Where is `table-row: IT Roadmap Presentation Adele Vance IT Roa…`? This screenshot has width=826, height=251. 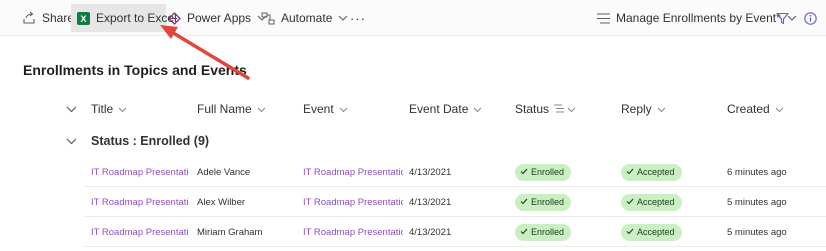 table-row: IT Roadmap Presentation Adele Vance IT Roa… is located at coordinates (455, 172).